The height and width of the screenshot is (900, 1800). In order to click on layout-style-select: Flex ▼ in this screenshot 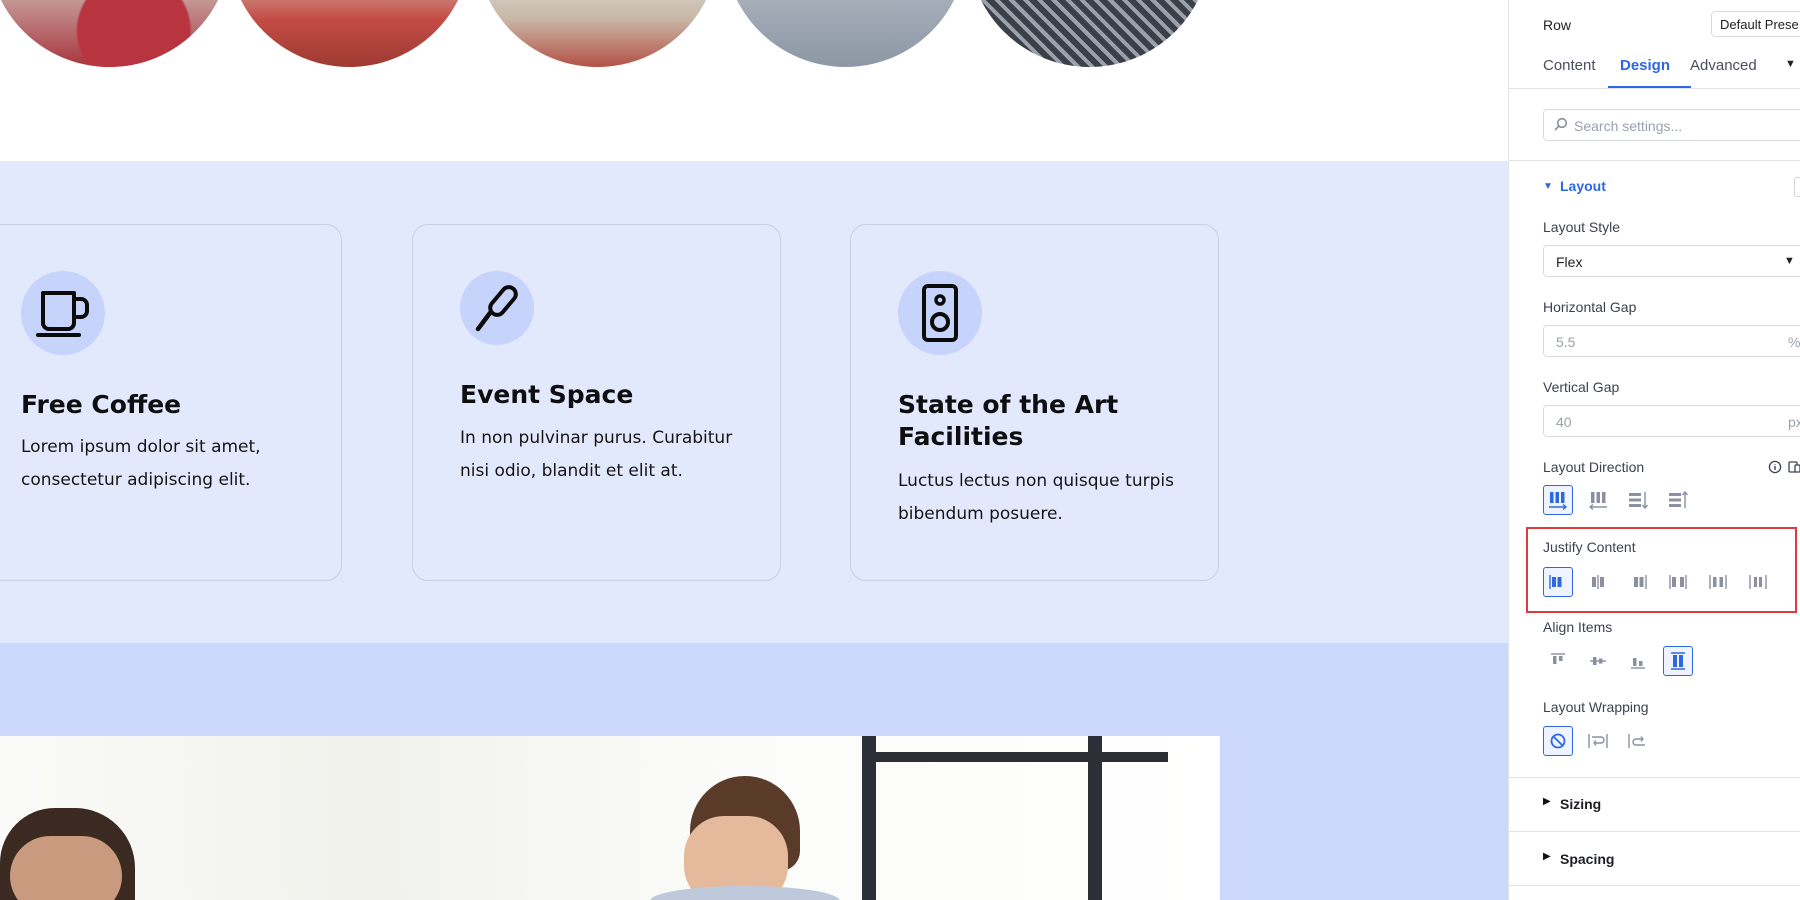, I will do `click(1671, 261)`.